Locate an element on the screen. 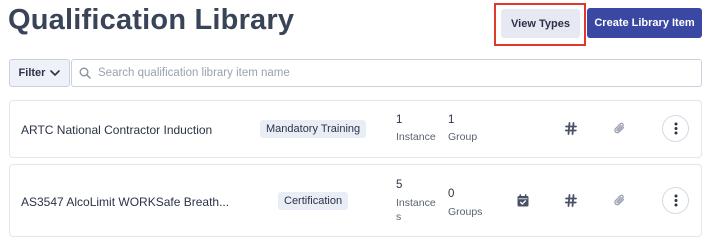  calendar-check-icon is located at coordinates (523, 200).